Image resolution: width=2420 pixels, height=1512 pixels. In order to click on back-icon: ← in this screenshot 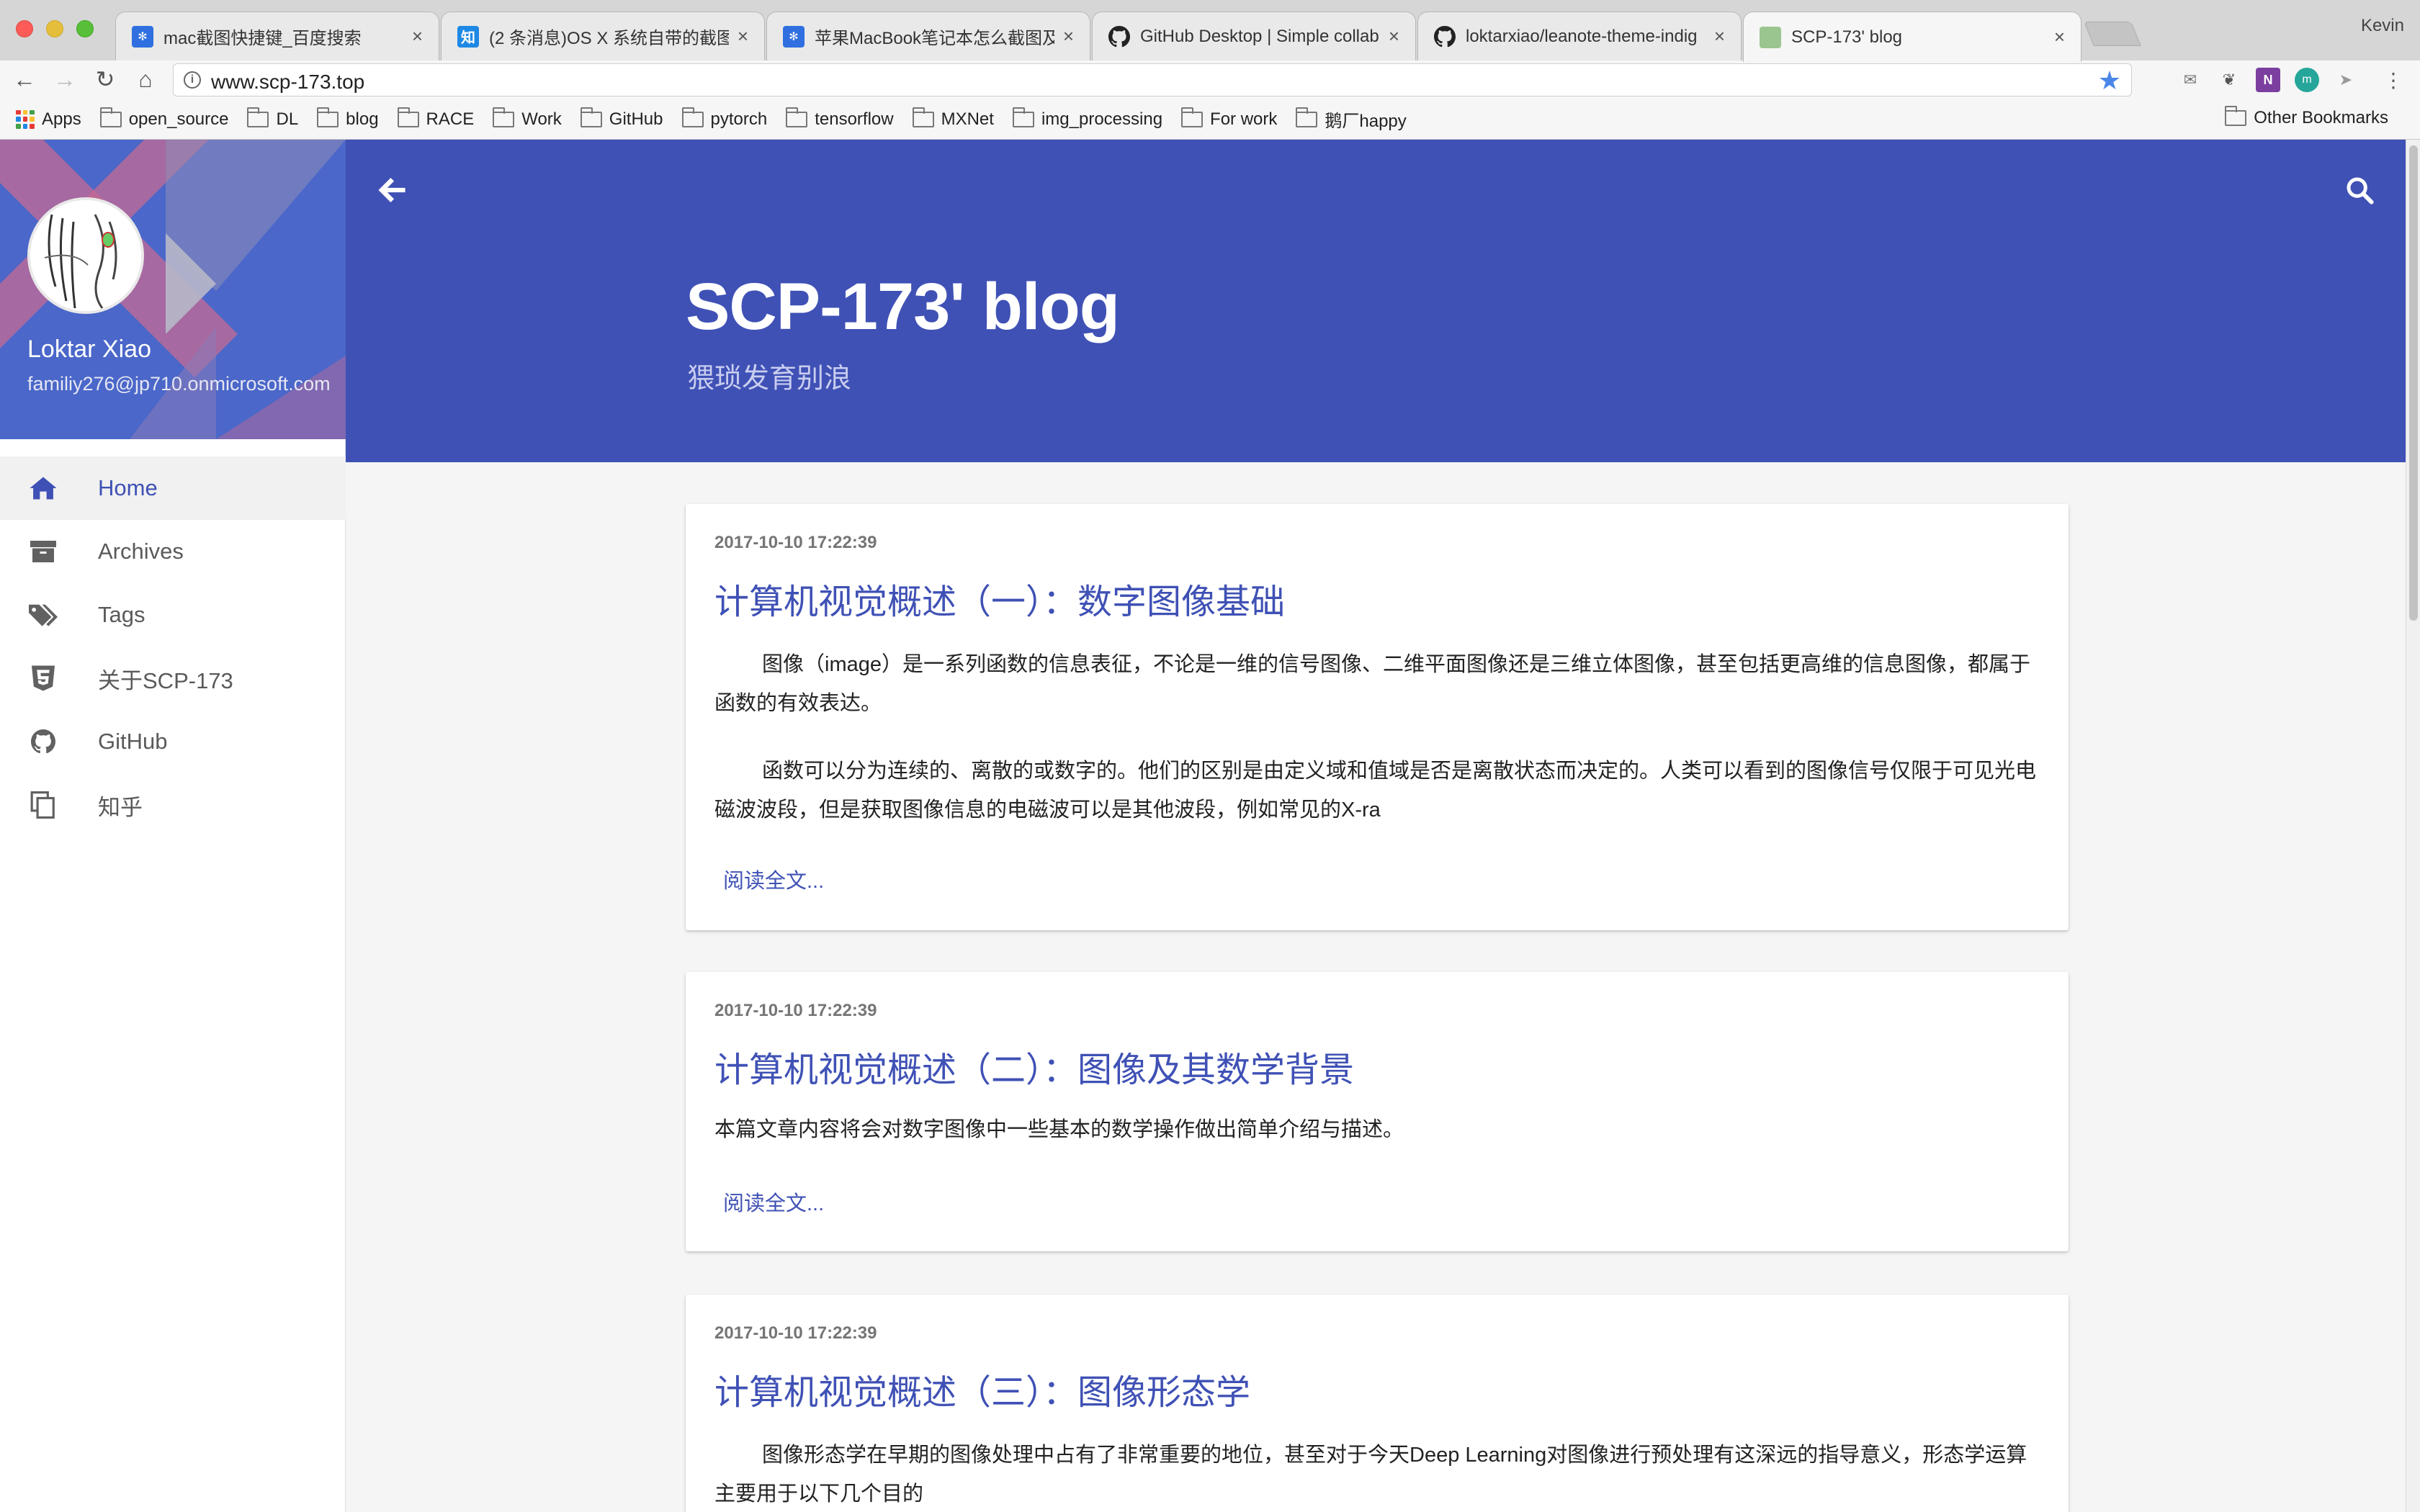, I will do `click(25, 79)`.